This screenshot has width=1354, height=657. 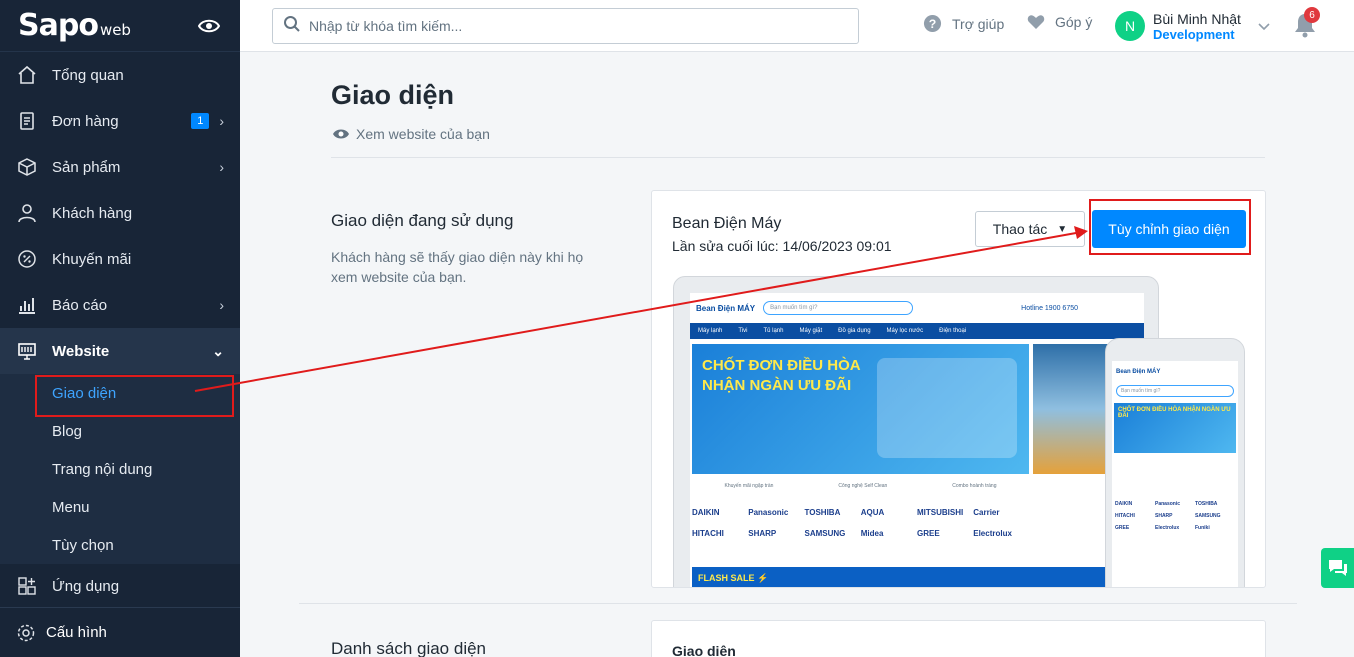 What do you see at coordinates (120, 431) in the screenshot?
I see `subnav-item-blog: Blog` at bounding box center [120, 431].